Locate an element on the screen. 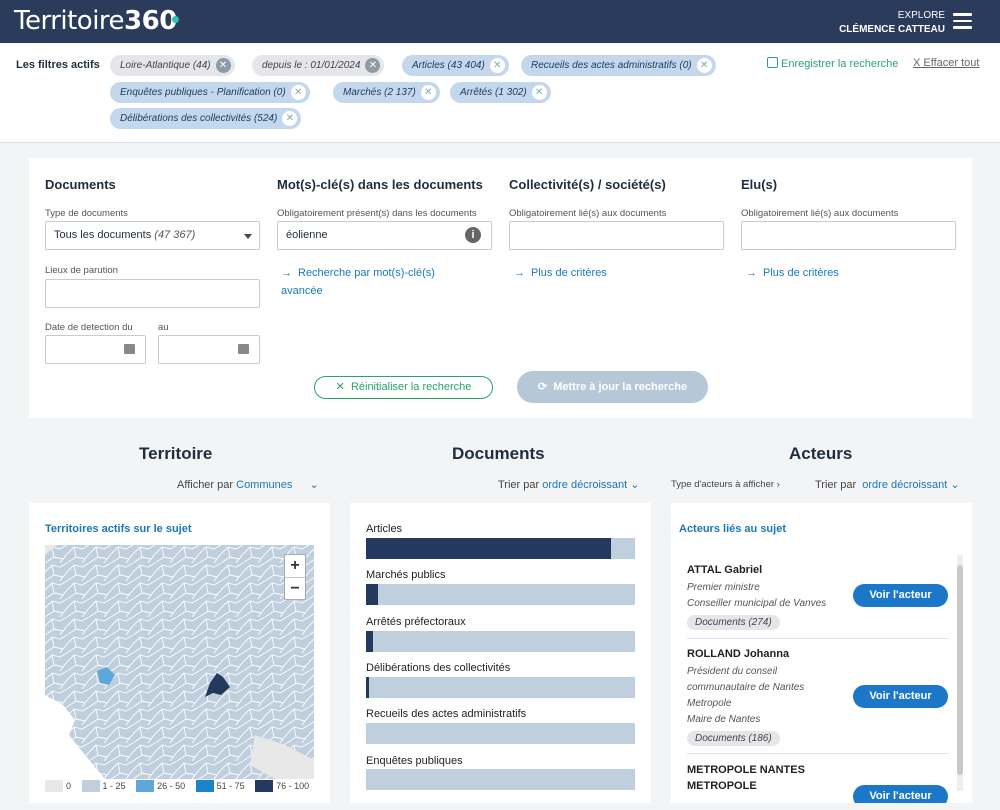 The width and height of the screenshot is (1000, 810). actor-role: Président du conseil is located at coordinates (732, 671).